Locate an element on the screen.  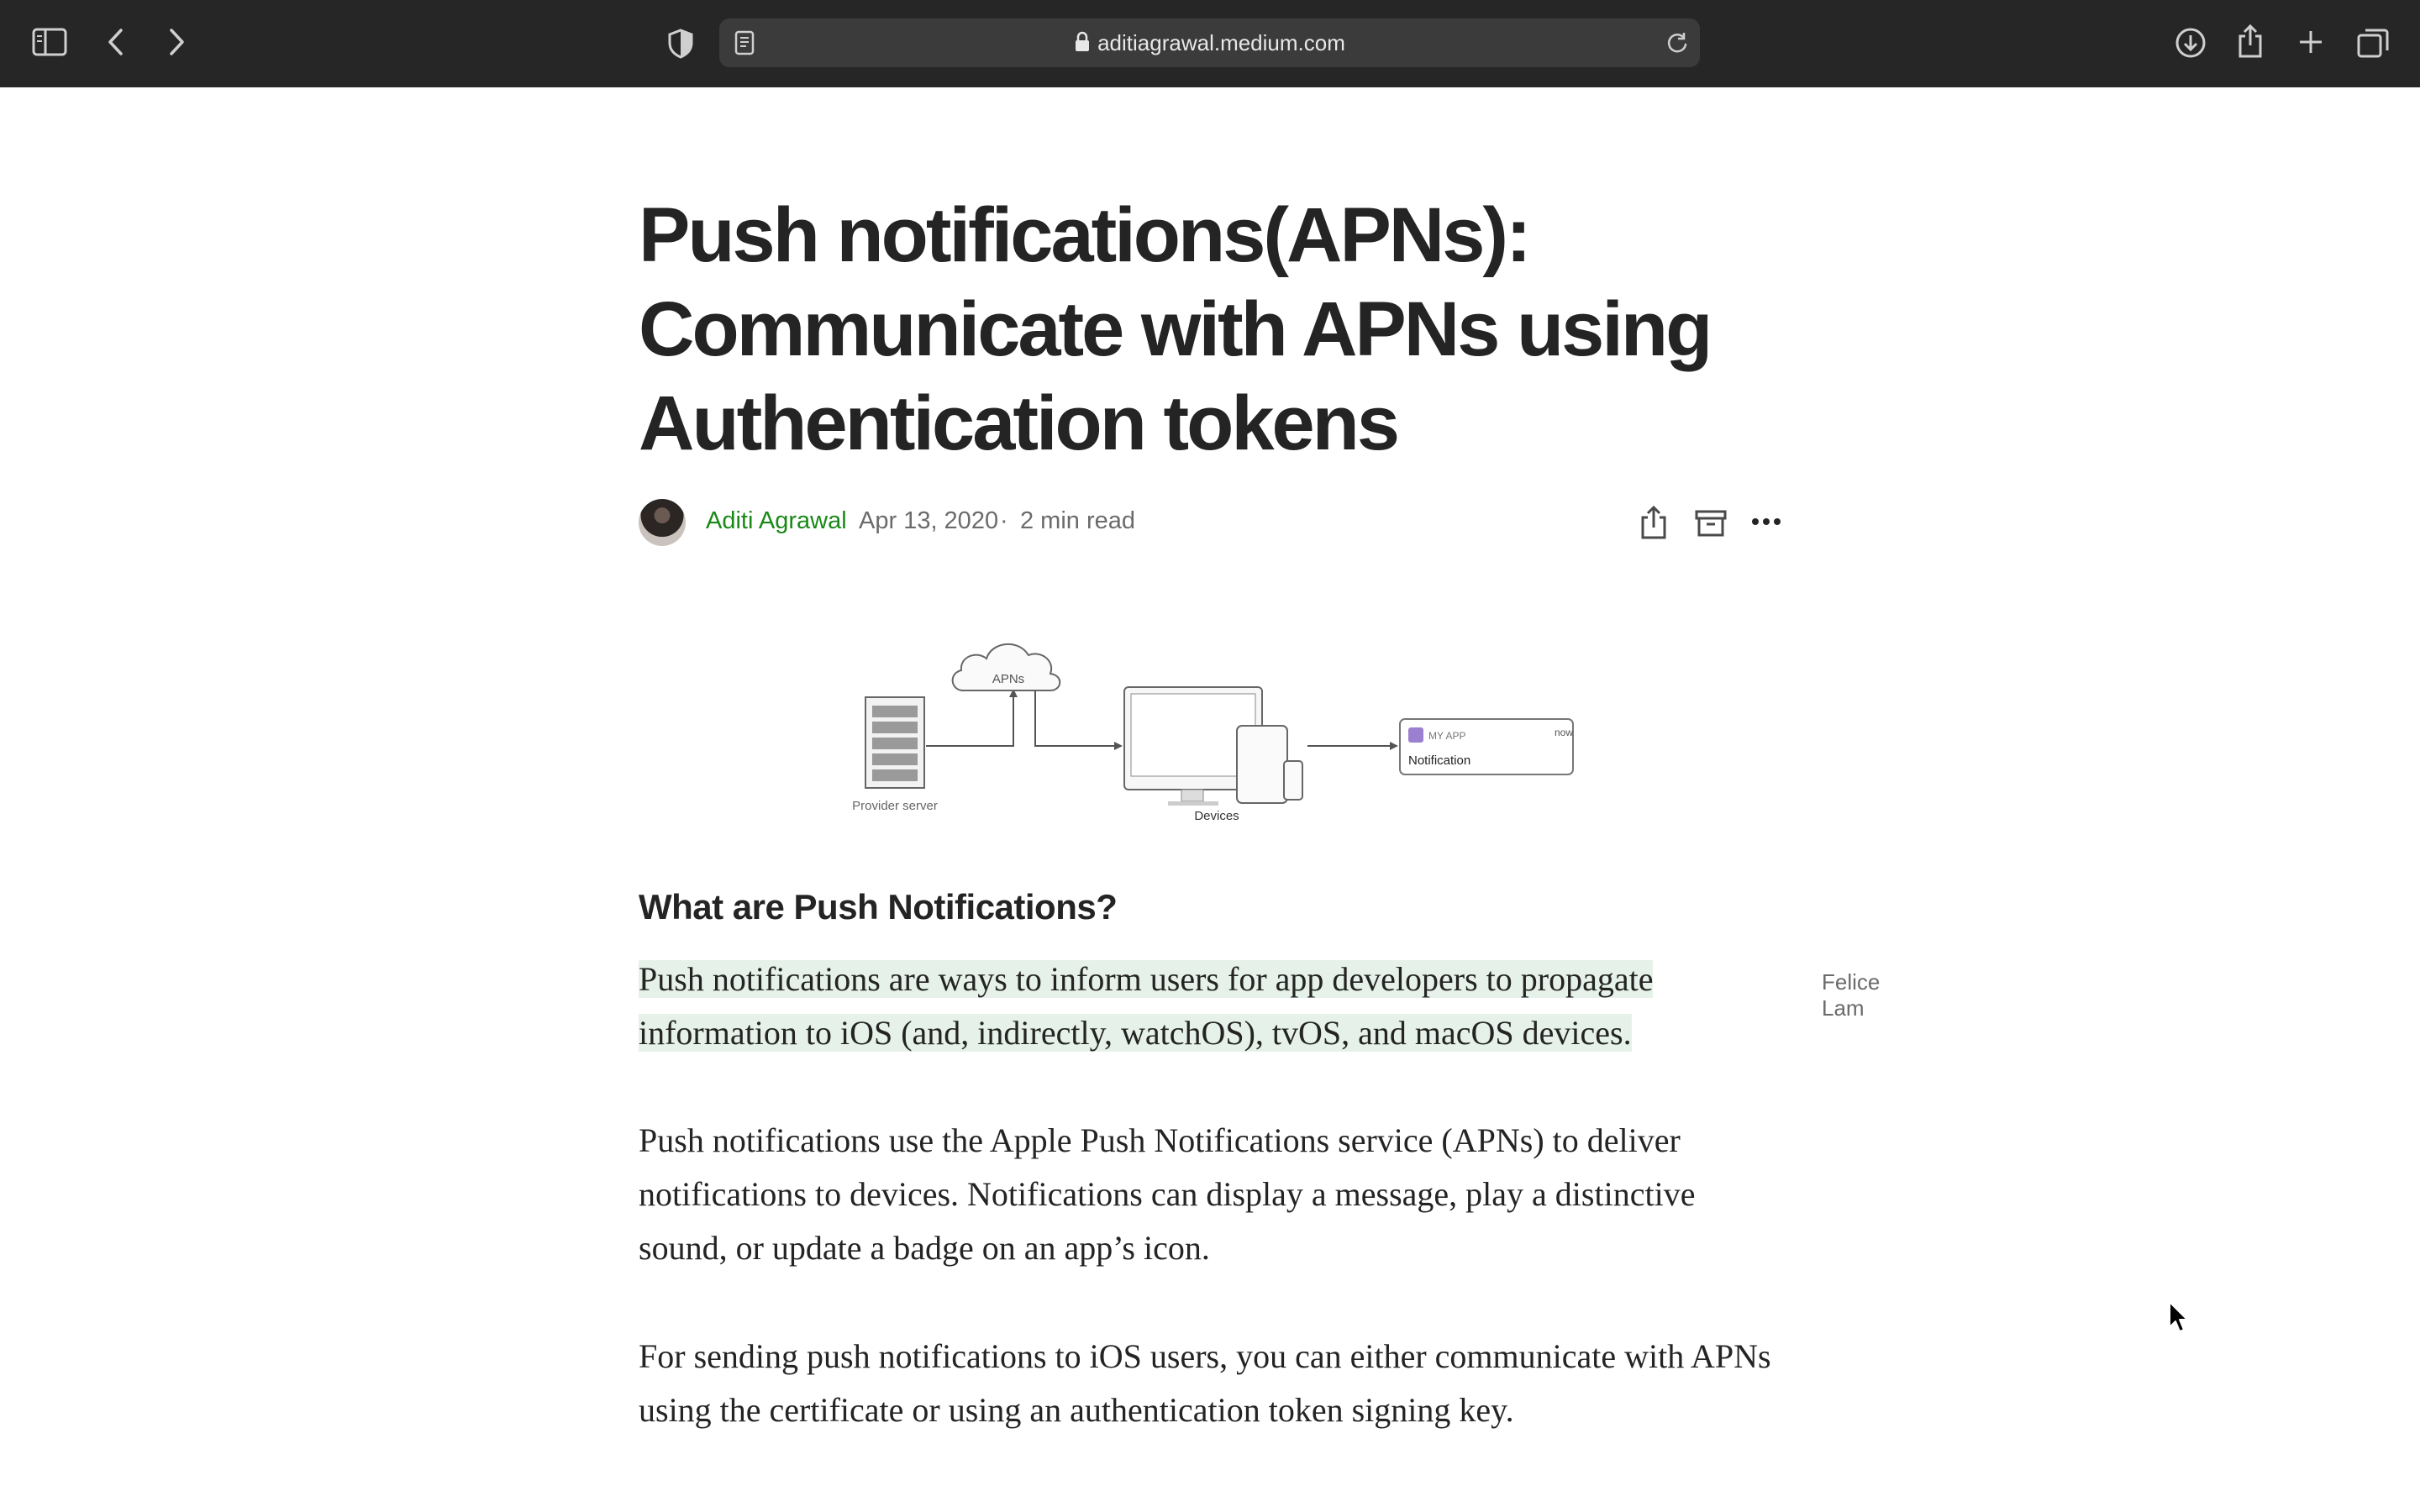
address-bar: aditiagrawal.medium.com is located at coordinates (1209, 42).